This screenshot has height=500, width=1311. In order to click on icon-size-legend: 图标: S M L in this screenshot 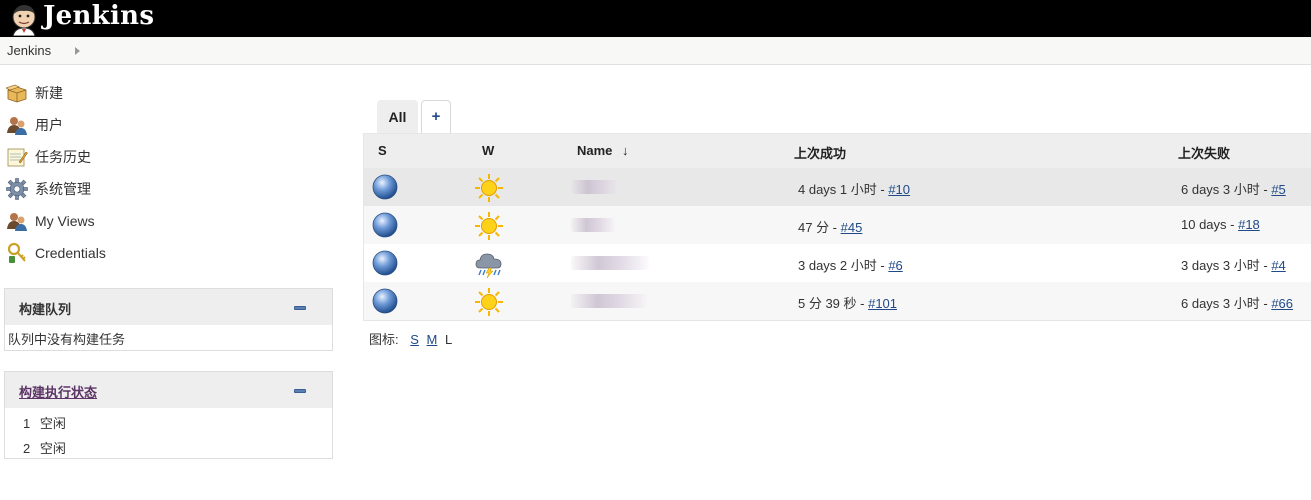, I will do `click(410, 338)`.